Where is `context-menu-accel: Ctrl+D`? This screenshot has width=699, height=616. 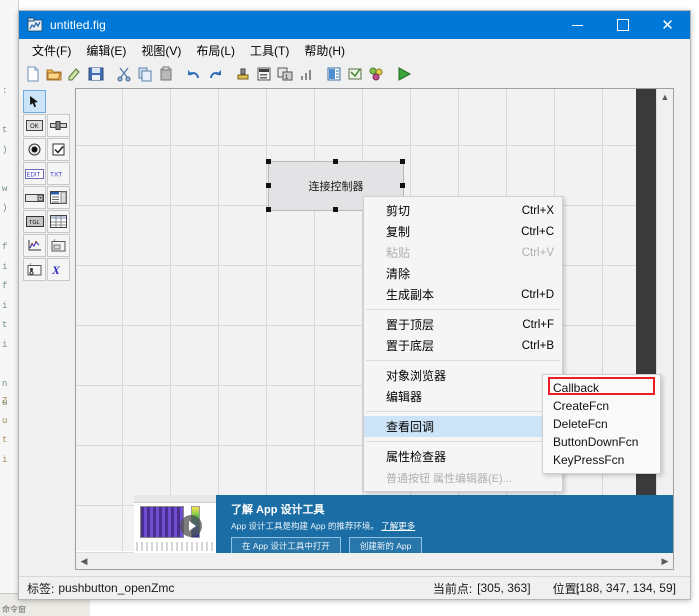 context-menu-accel: Ctrl+D is located at coordinates (537, 294).